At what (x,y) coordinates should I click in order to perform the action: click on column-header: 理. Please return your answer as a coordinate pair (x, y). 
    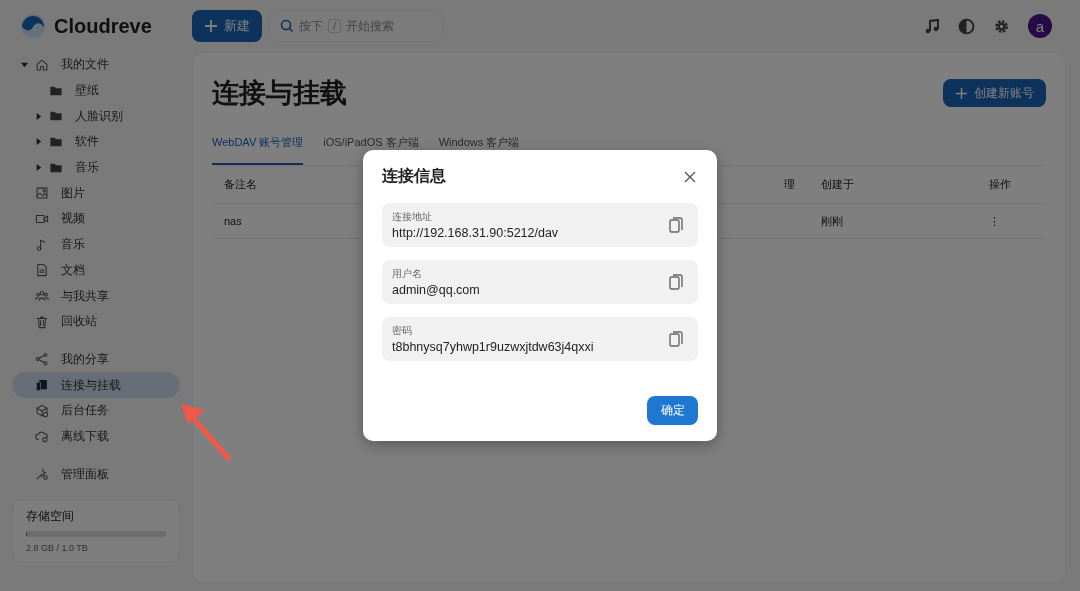
    Looking at the image, I should click on (789, 184).